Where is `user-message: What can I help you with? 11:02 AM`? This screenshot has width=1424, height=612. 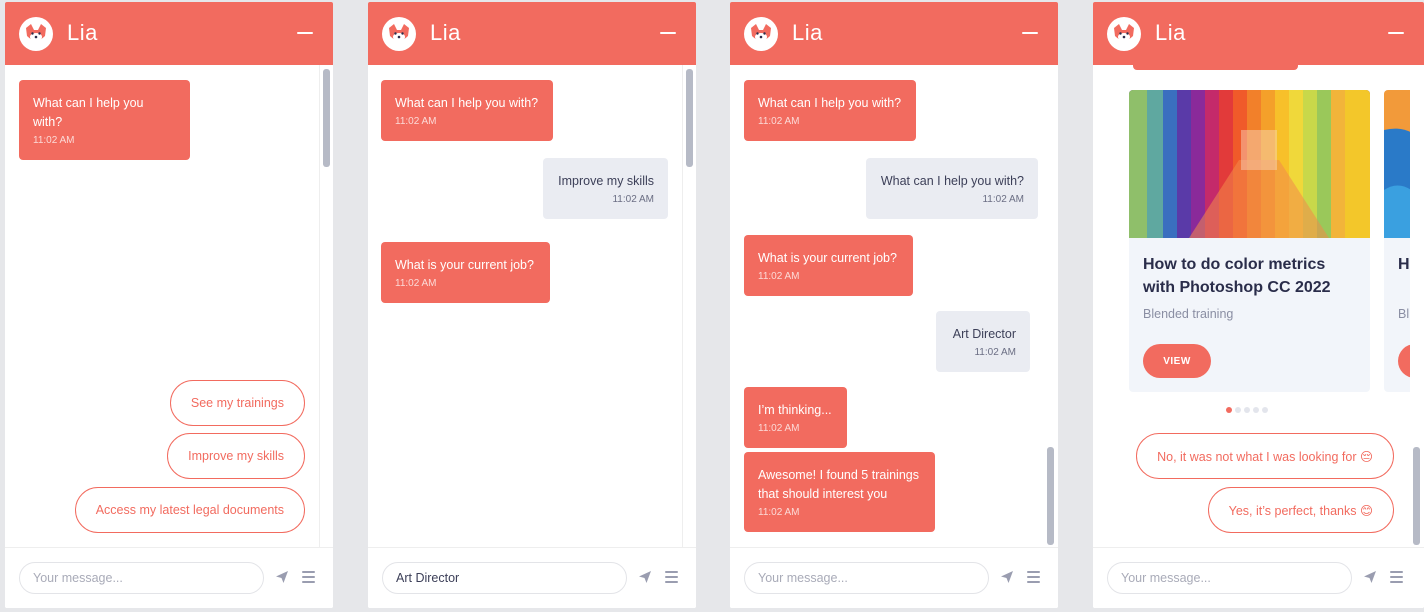
user-message: What can I help you with? 11:02 AM is located at coordinates (952, 188).